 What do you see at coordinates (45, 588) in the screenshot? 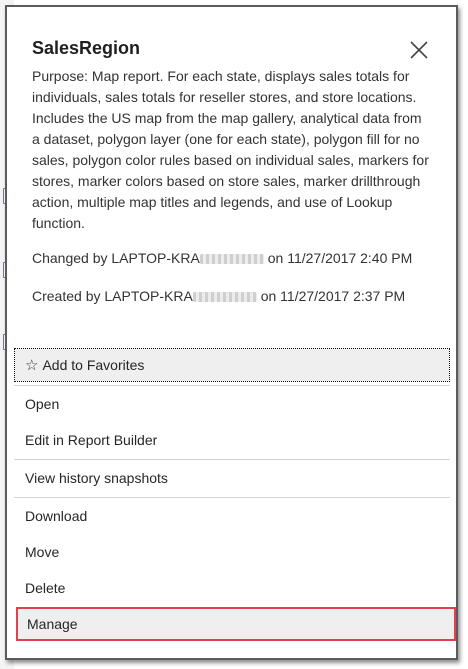
I see `delete-label: Delete` at bounding box center [45, 588].